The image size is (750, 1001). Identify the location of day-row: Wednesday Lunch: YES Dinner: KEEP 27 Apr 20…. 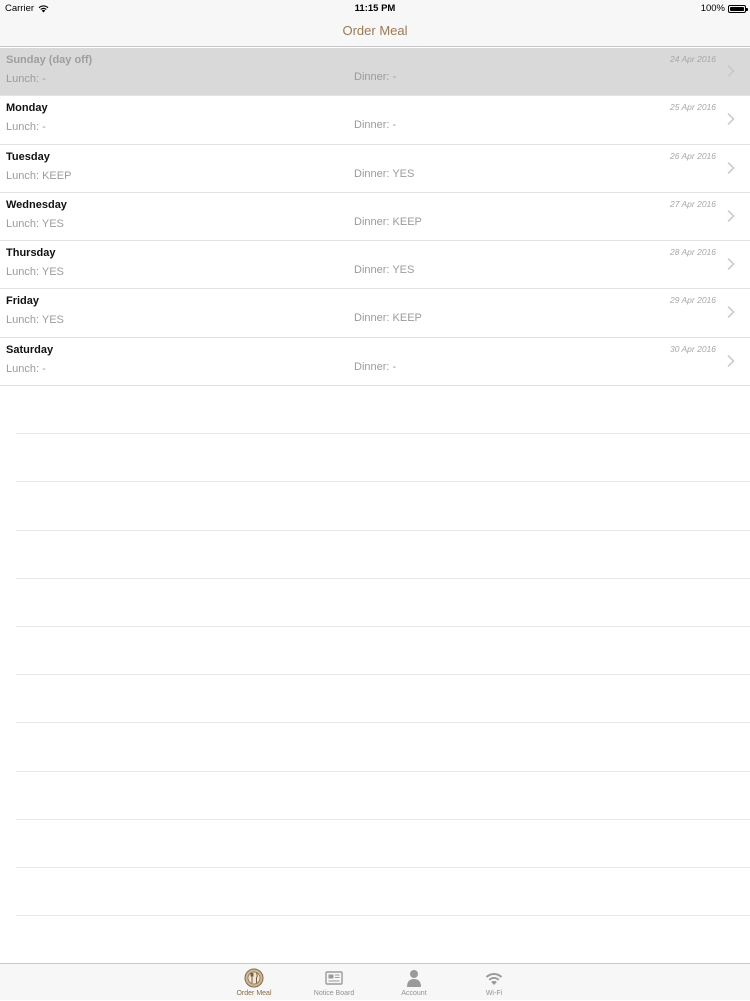
(375, 217).